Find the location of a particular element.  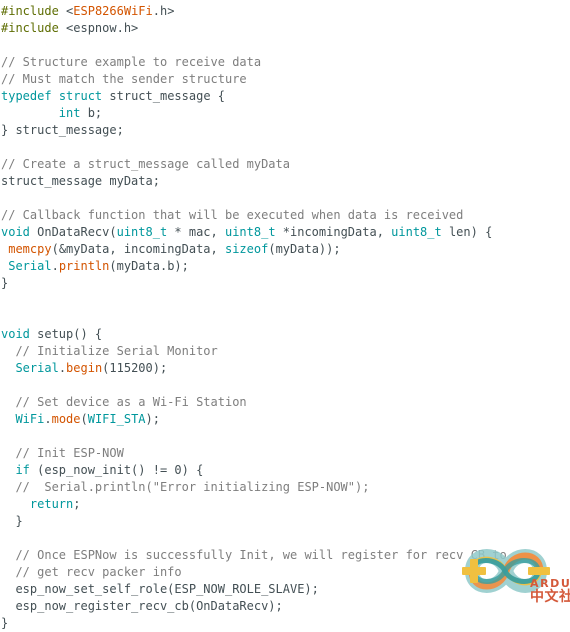

code-line: #include <ESP8266WiFi.h> is located at coordinates (285, 11).